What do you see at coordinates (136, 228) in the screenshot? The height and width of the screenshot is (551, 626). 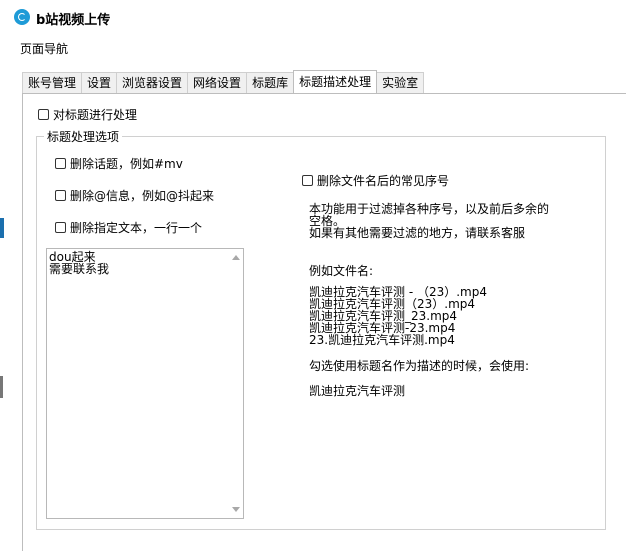 I see `remove-text-label: 删除指定文本，一行一个` at bounding box center [136, 228].